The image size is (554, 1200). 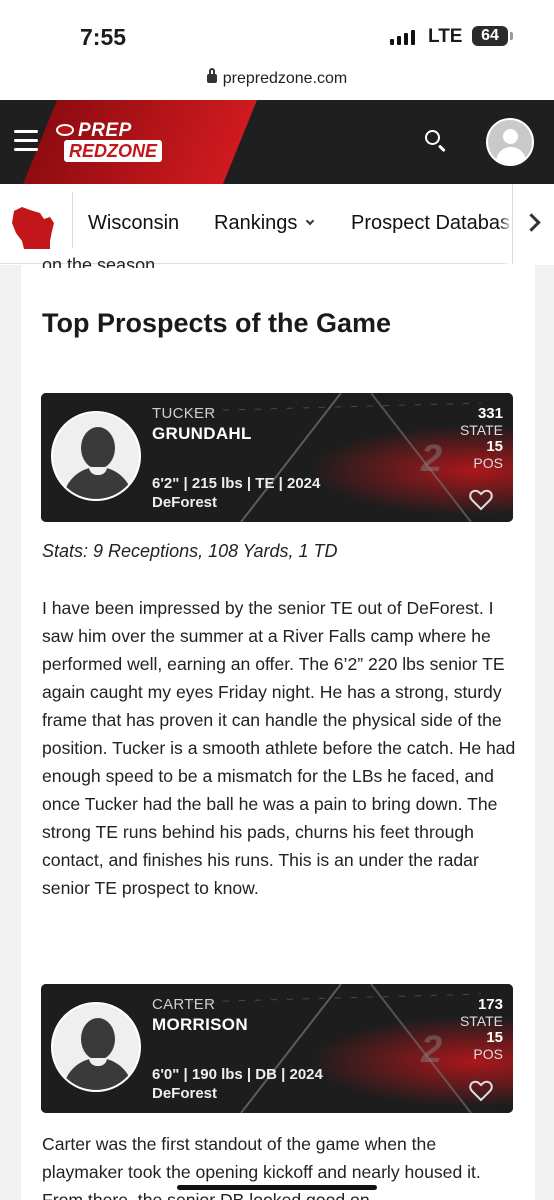 I want to click on player-rankings: 173 STATE 15 POS, so click(x=474, y=1029).